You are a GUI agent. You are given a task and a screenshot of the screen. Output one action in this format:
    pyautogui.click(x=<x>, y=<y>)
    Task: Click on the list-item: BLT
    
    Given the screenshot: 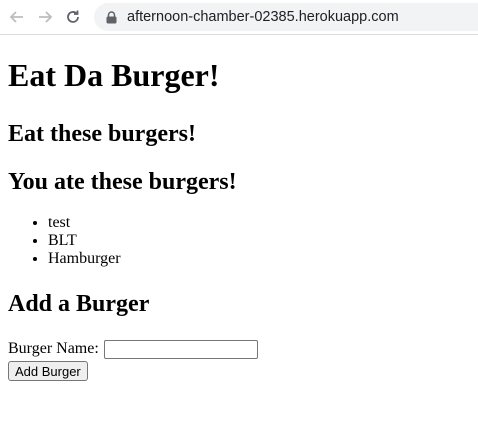 What is the action you would take?
    pyautogui.click(x=259, y=241)
    